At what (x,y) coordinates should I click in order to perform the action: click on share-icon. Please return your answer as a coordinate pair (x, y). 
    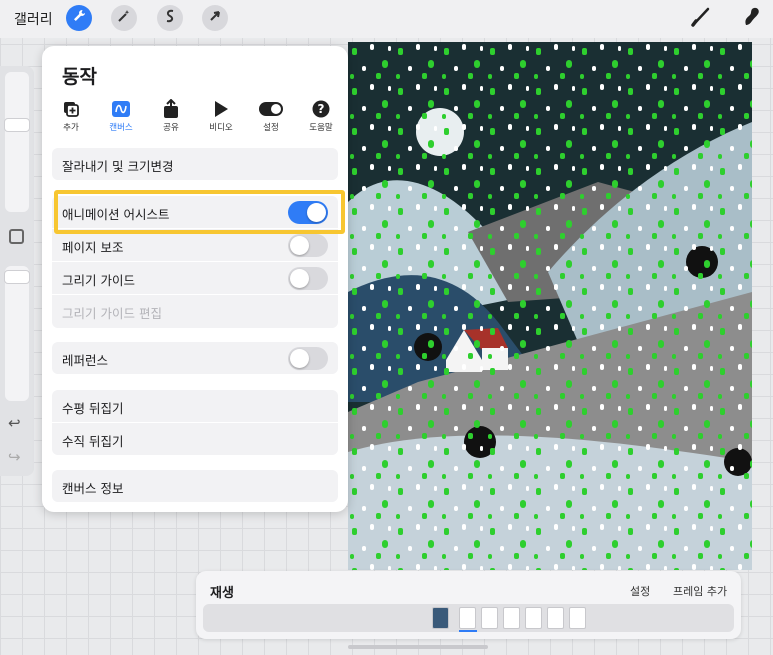
    Looking at the image, I should click on (171, 109).